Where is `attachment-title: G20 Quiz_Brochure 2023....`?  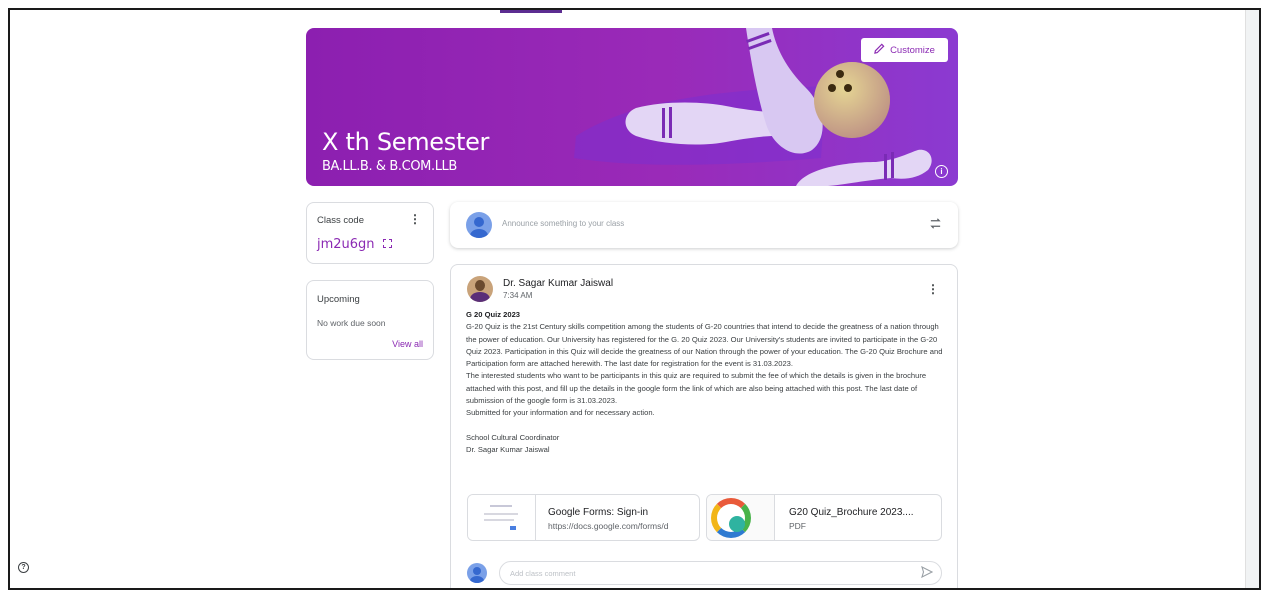
attachment-title: G20 Quiz_Brochure 2023.... is located at coordinates (851, 512).